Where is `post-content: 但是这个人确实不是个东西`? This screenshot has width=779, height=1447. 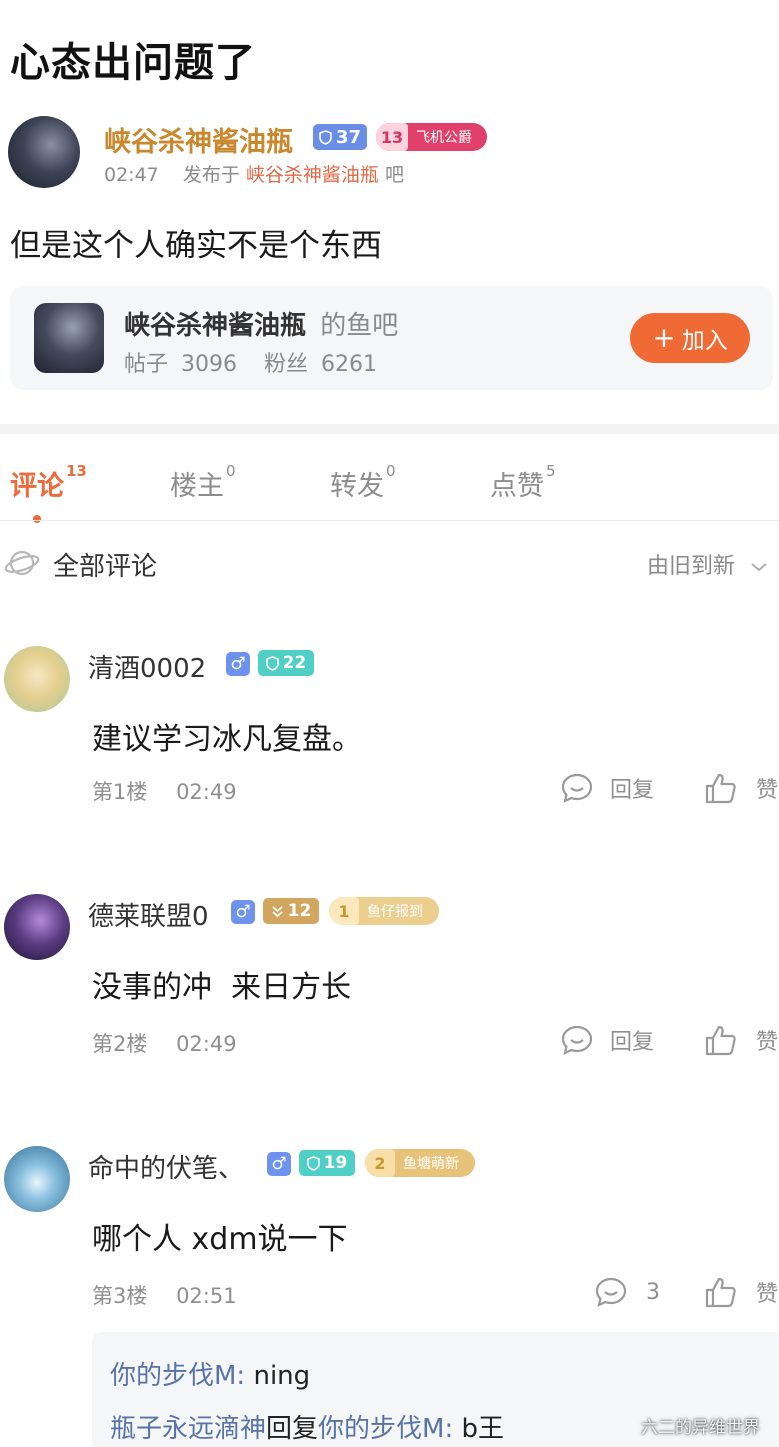 post-content: 但是这个人确实不是个东西 is located at coordinates (196, 246).